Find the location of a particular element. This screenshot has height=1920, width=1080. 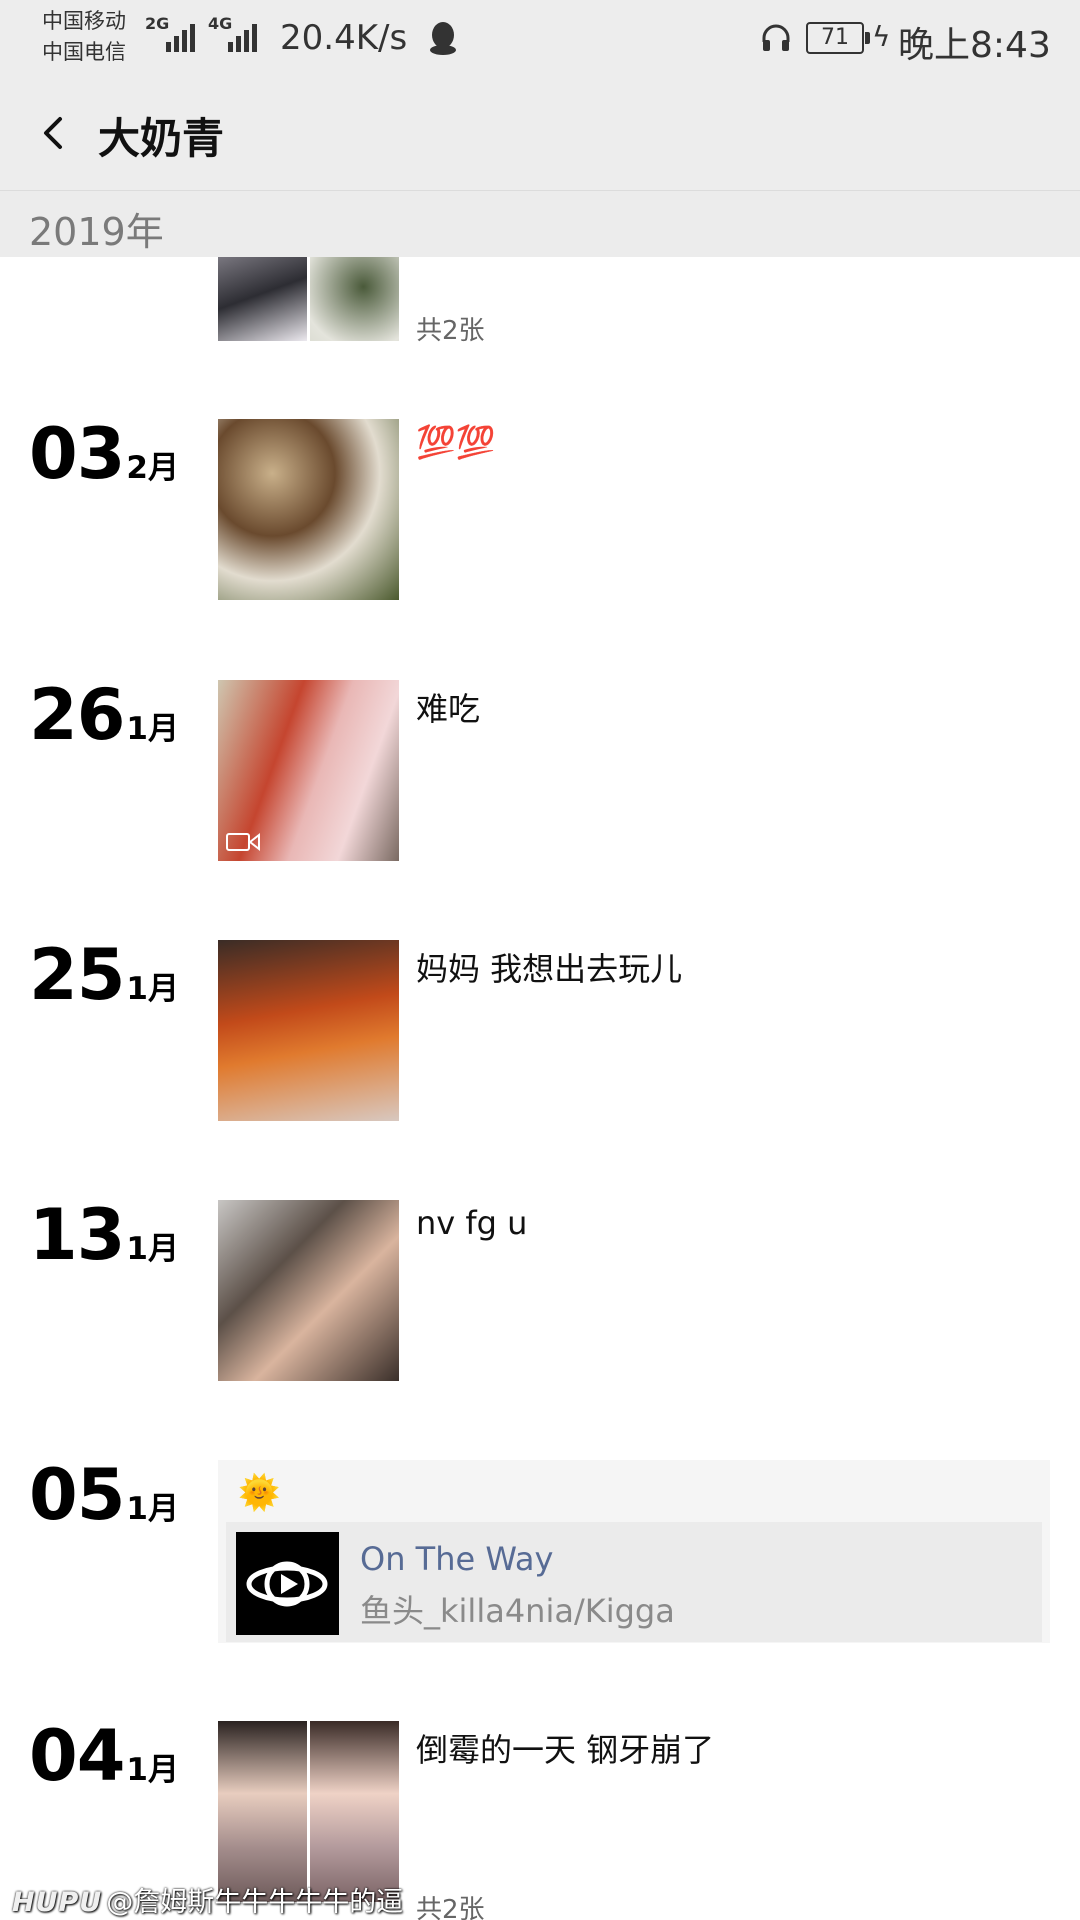

entry-date: 041月 is located at coordinates (104, 1756).